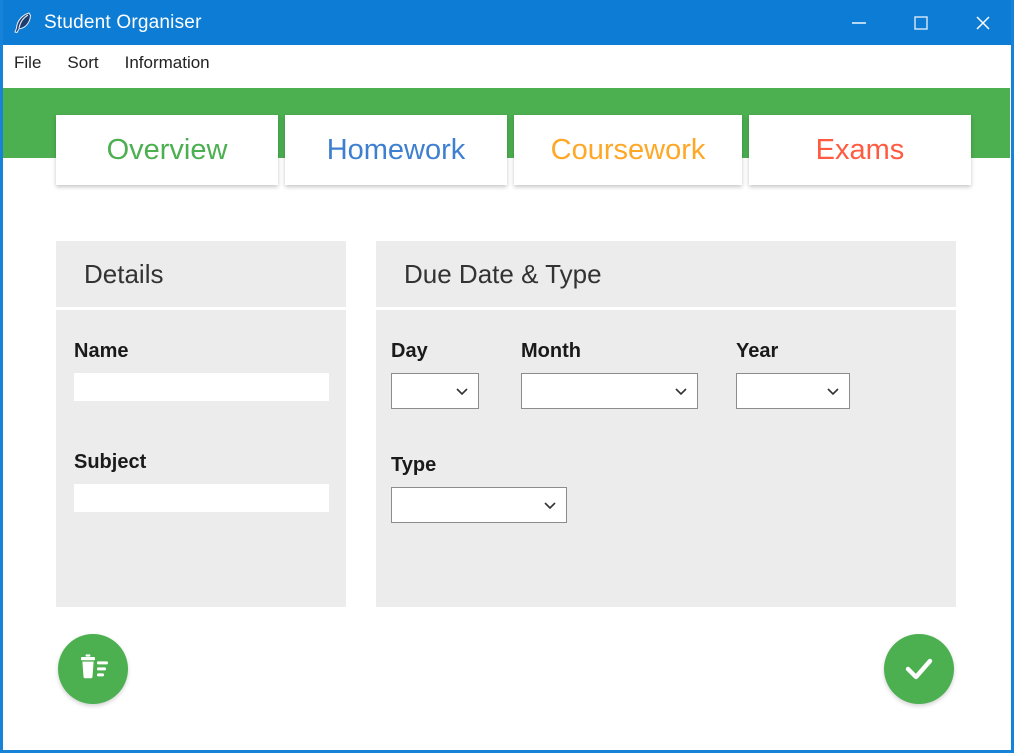 This screenshot has width=1014, height=753. What do you see at coordinates (757, 351) in the screenshot?
I see `year-label: Year` at bounding box center [757, 351].